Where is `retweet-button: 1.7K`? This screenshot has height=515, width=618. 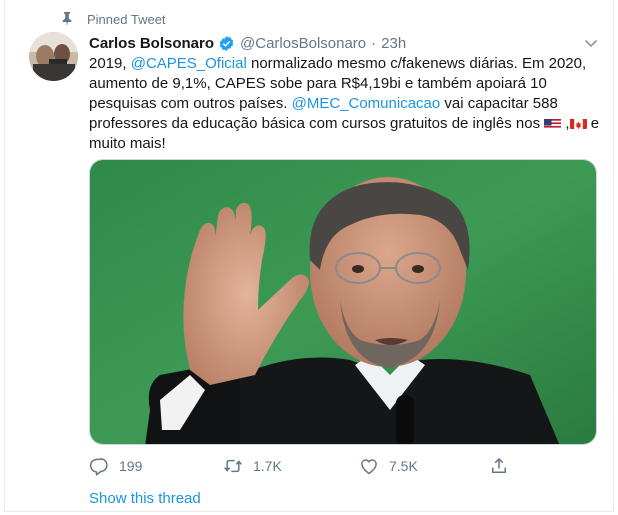
retweet-button: 1.7K is located at coordinates (252, 466).